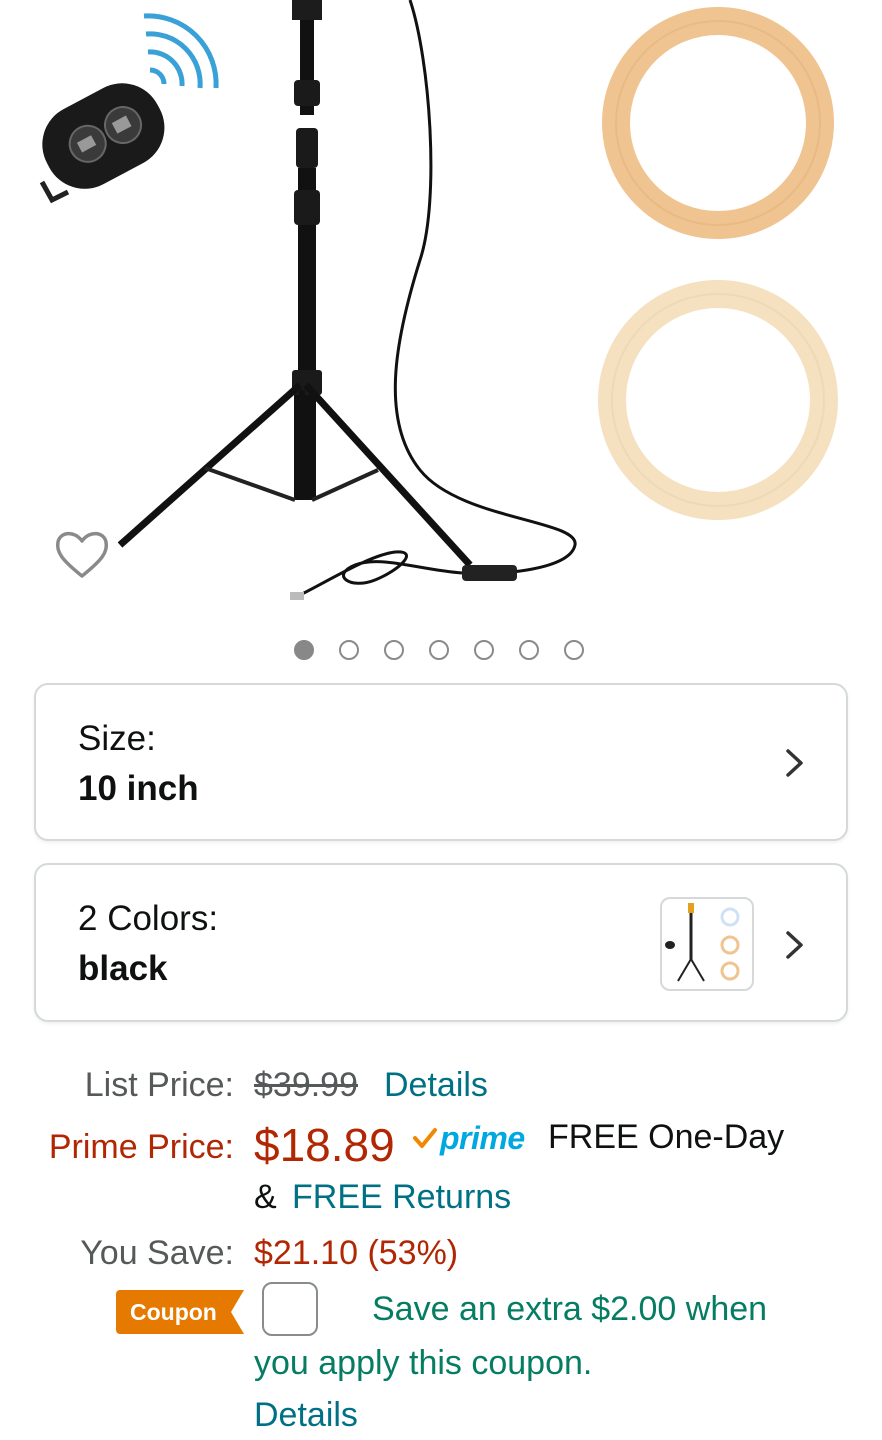  Describe the element at coordinates (441, 942) in the screenshot. I see `color-selector: 2 Colors: black` at that location.